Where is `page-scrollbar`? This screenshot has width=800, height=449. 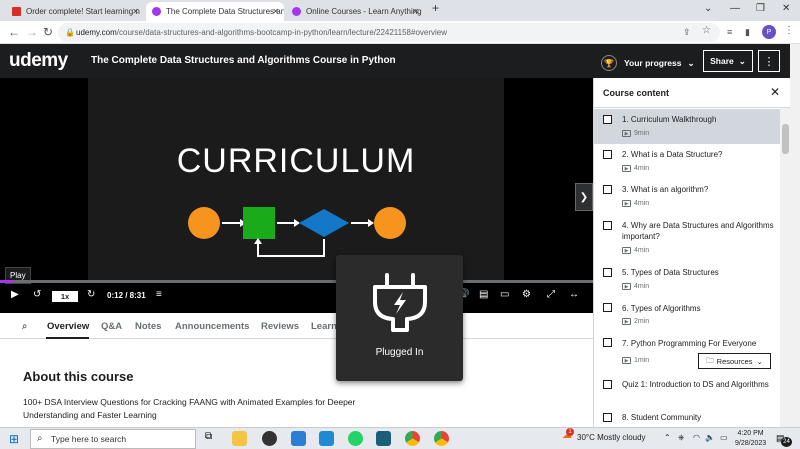 page-scrollbar is located at coordinates (795, 235).